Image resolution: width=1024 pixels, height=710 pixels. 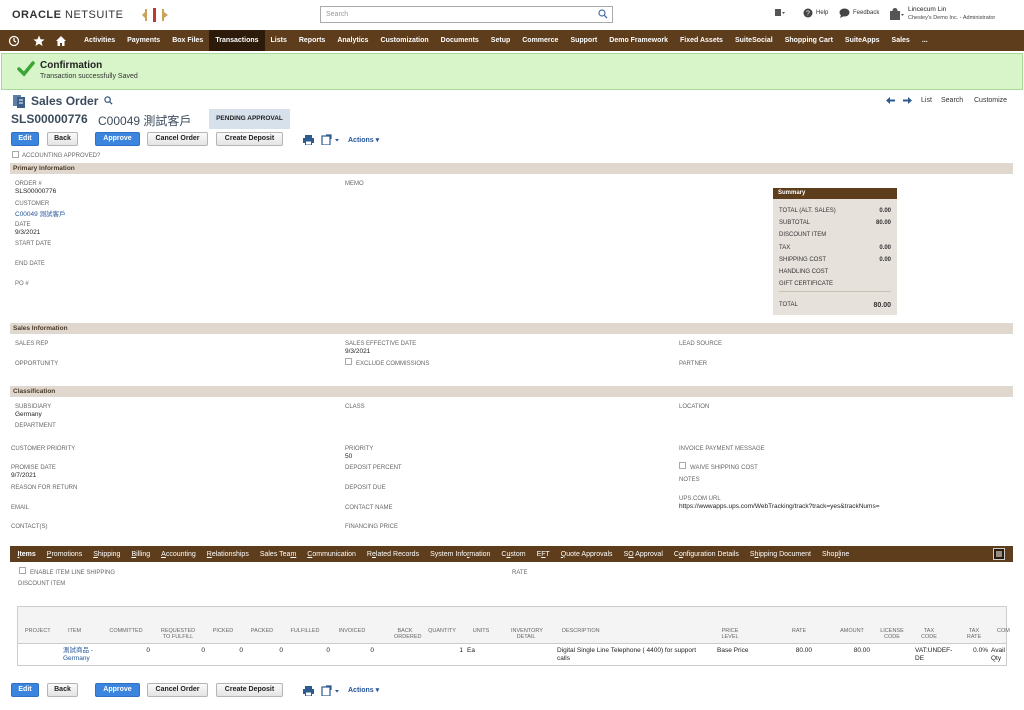 What do you see at coordinates (442, 631) in the screenshot?
I see `column-header: QUANTITY` at bounding box center [442, 631].